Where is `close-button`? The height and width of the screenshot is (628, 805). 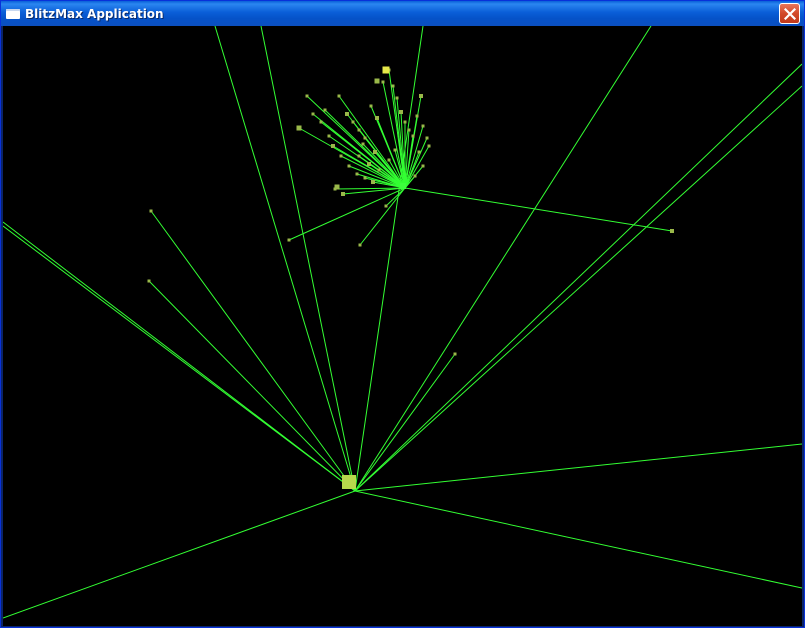
close-button is located at coordinates (789, 13).